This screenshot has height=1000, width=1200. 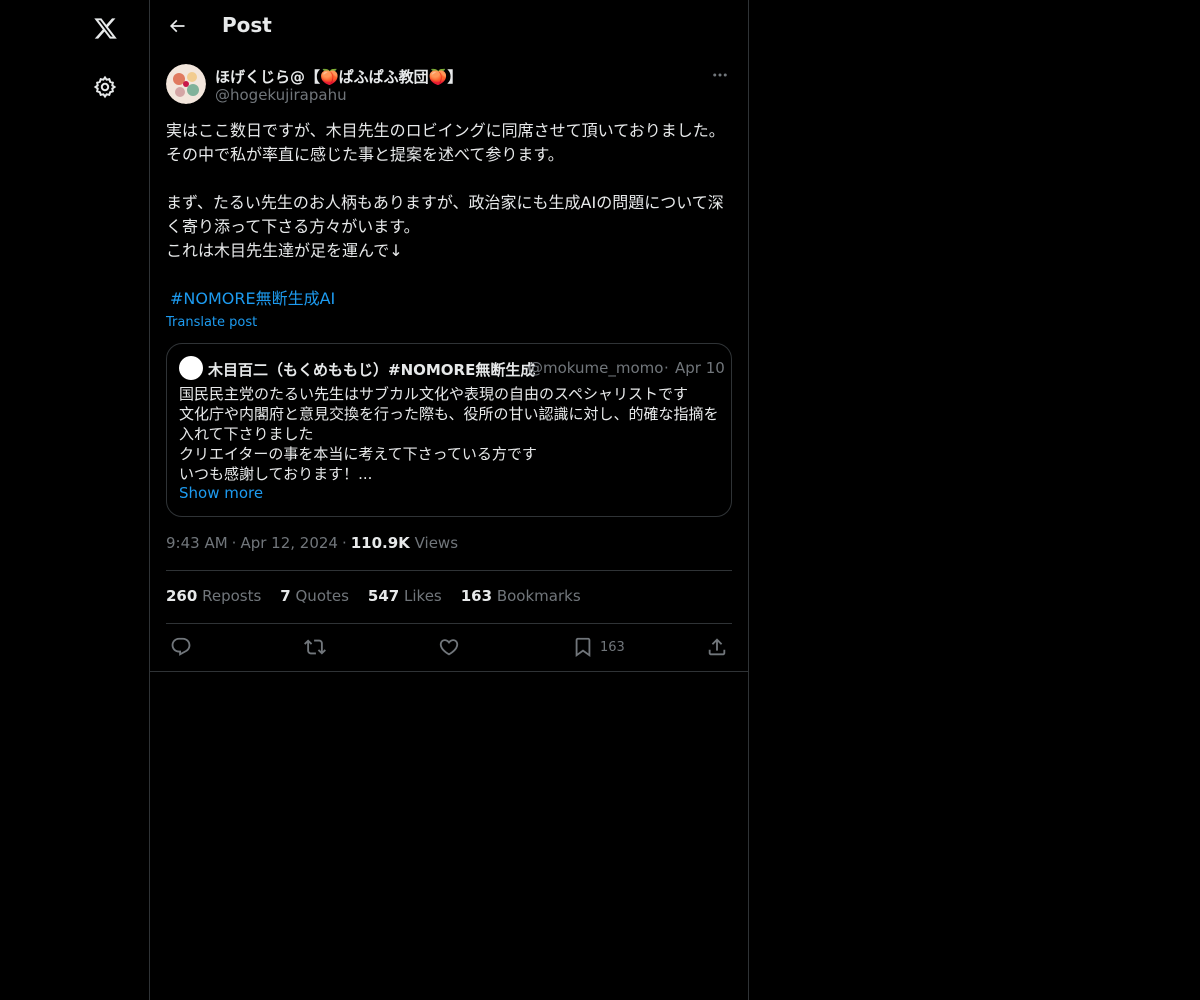 What do you see at coordinates (380, 543) in the screenshot?
I see `views-count: 110.9K` at bounding box center [380, 543].